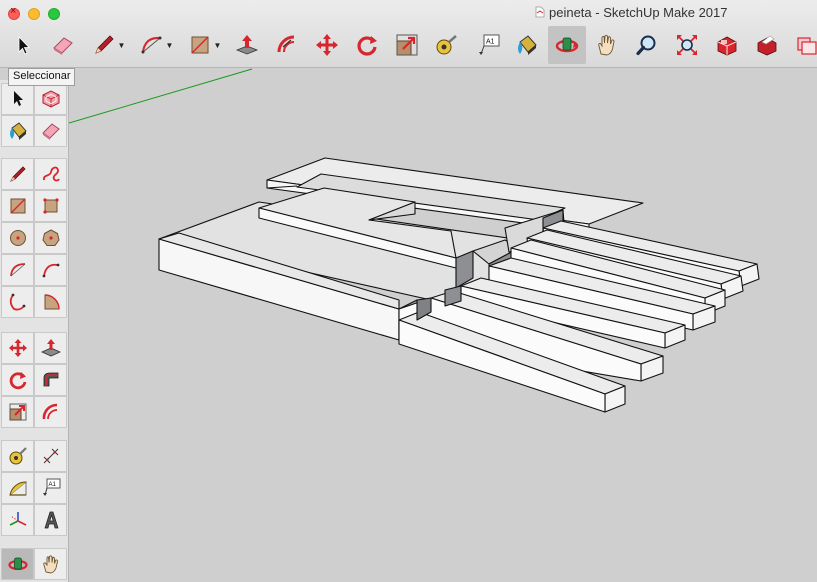  I want to click on palette-make-component-button, so click(50, 99).